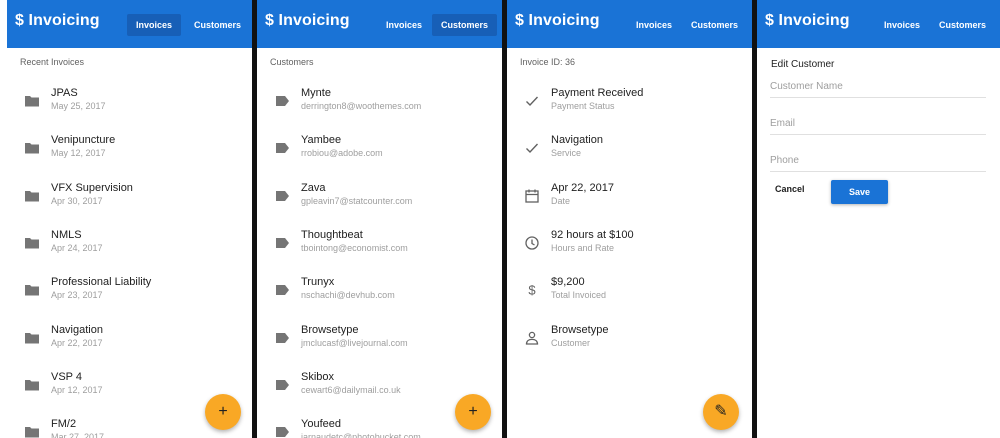  What do you see at coordinates (568, 282) in the screenshot?
I see `primary-text: $9,200` at bounding box center [568, 282].